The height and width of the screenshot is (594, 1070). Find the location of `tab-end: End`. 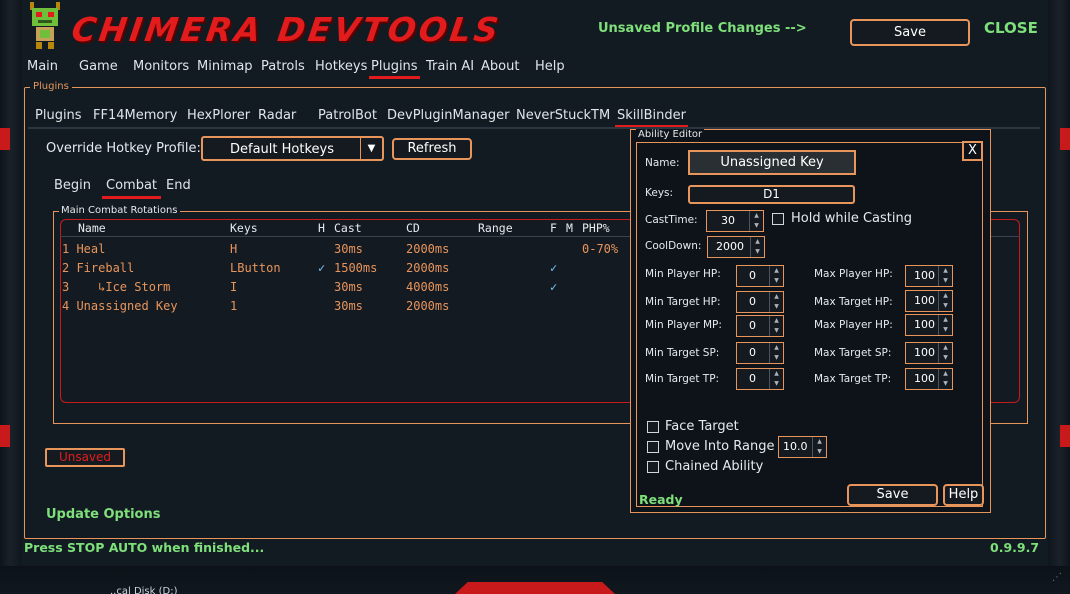

tab-end: End is located at coordinates (178, 185).